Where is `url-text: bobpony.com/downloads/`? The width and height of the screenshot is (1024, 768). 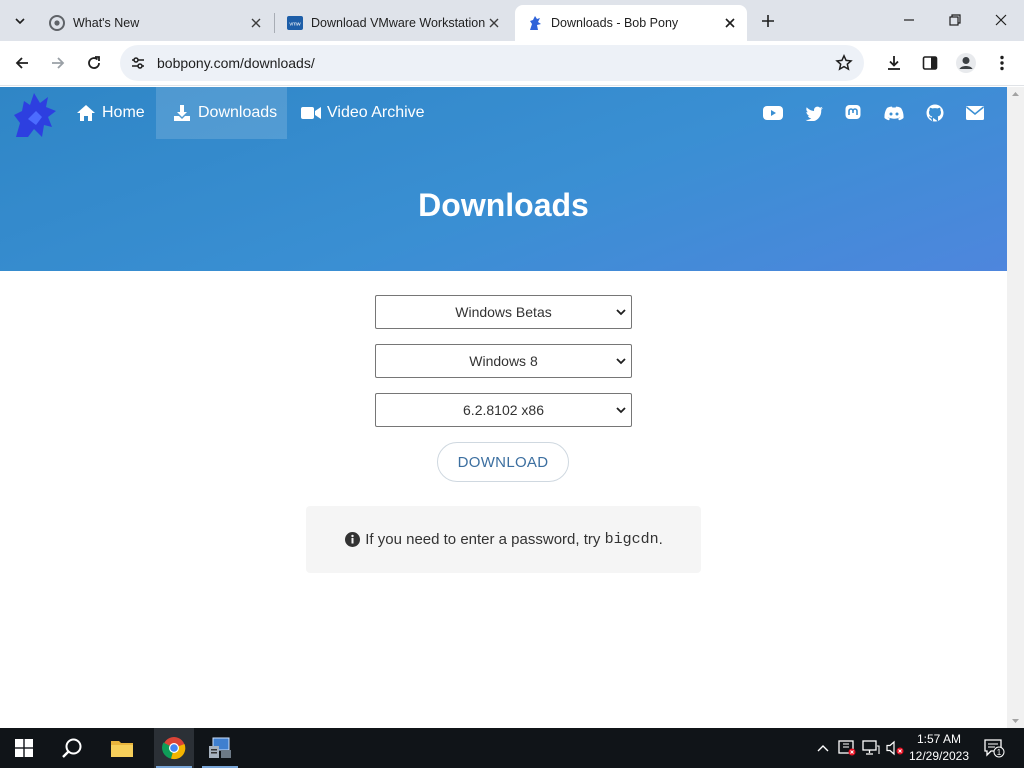 url-text: bobpony.com/downloads/ is located at coordinates (236, 63).